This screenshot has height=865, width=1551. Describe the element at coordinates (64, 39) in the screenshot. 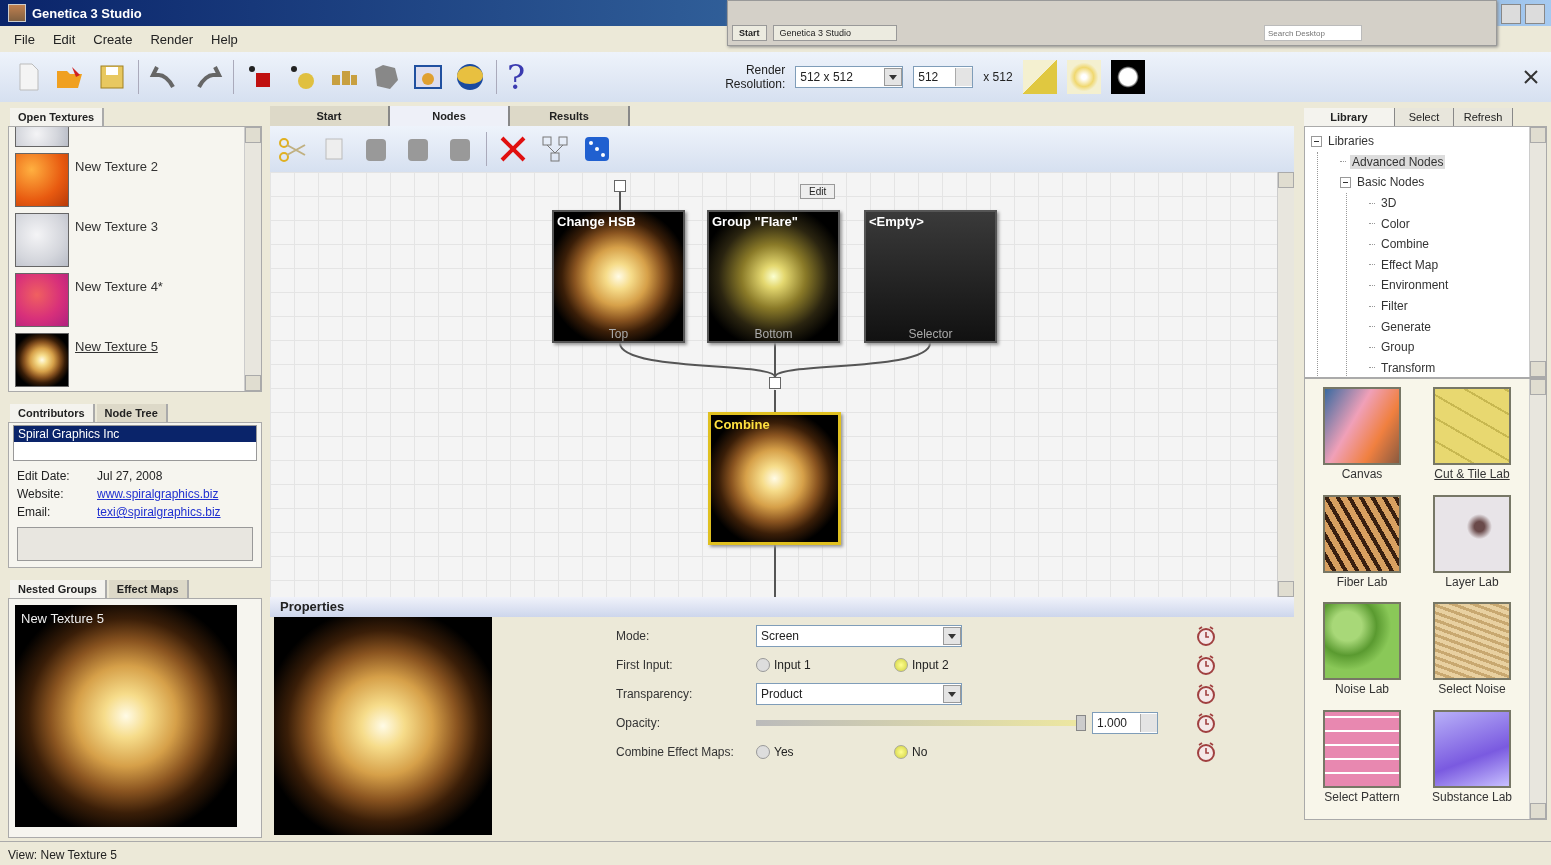

I see `menu-item: Edit` at that location.